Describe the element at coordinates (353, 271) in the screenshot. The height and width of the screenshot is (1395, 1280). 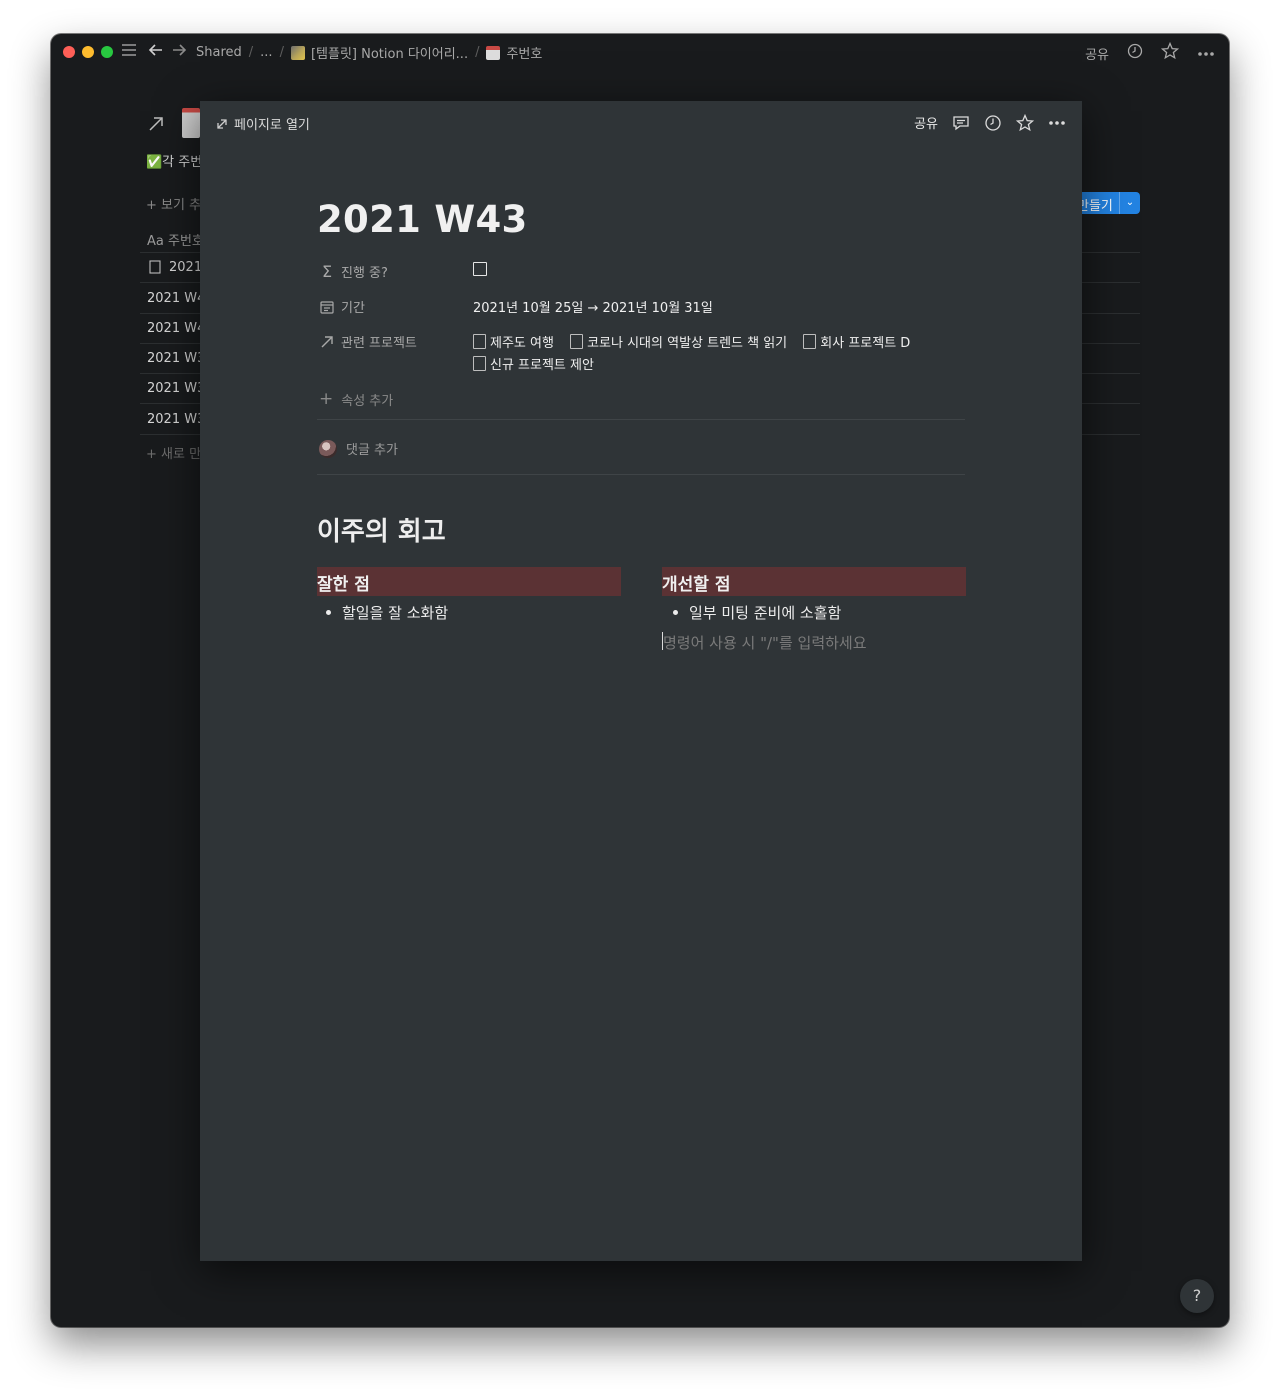
I see `property-in-progress: Σ 진행 중?` at that location.